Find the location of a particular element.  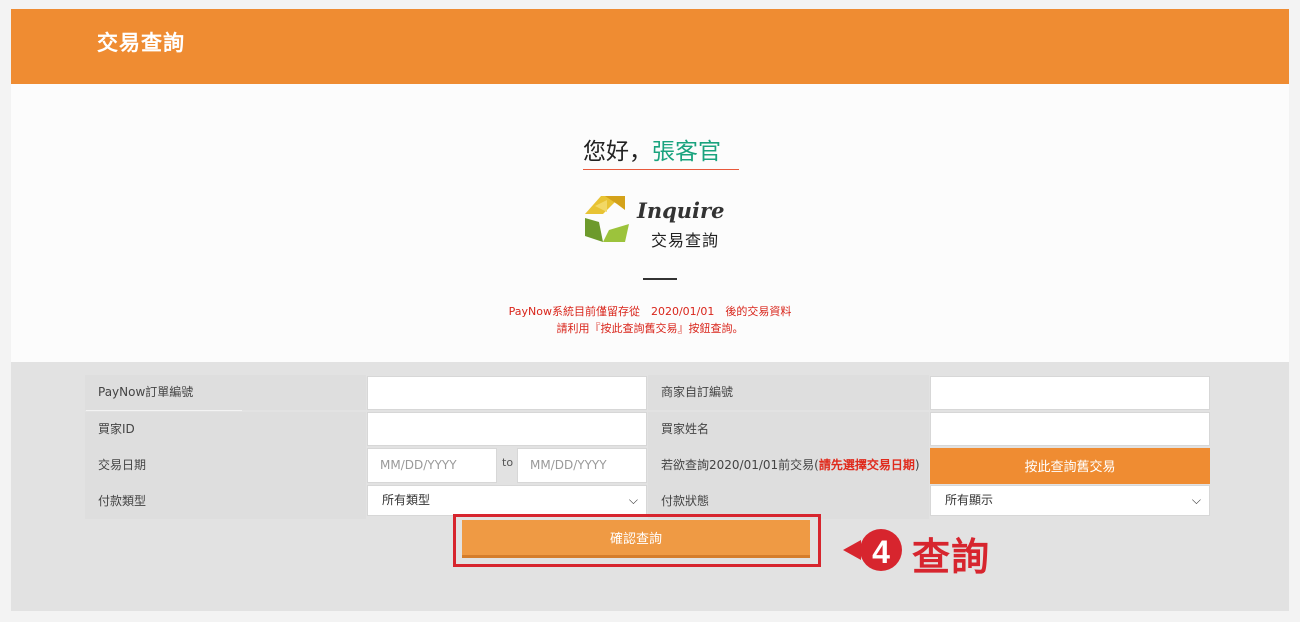

old-query-hint: 若欲查詢2020/01/01前交易(請先選擇交易日期) is located at coordinates (788, 465).